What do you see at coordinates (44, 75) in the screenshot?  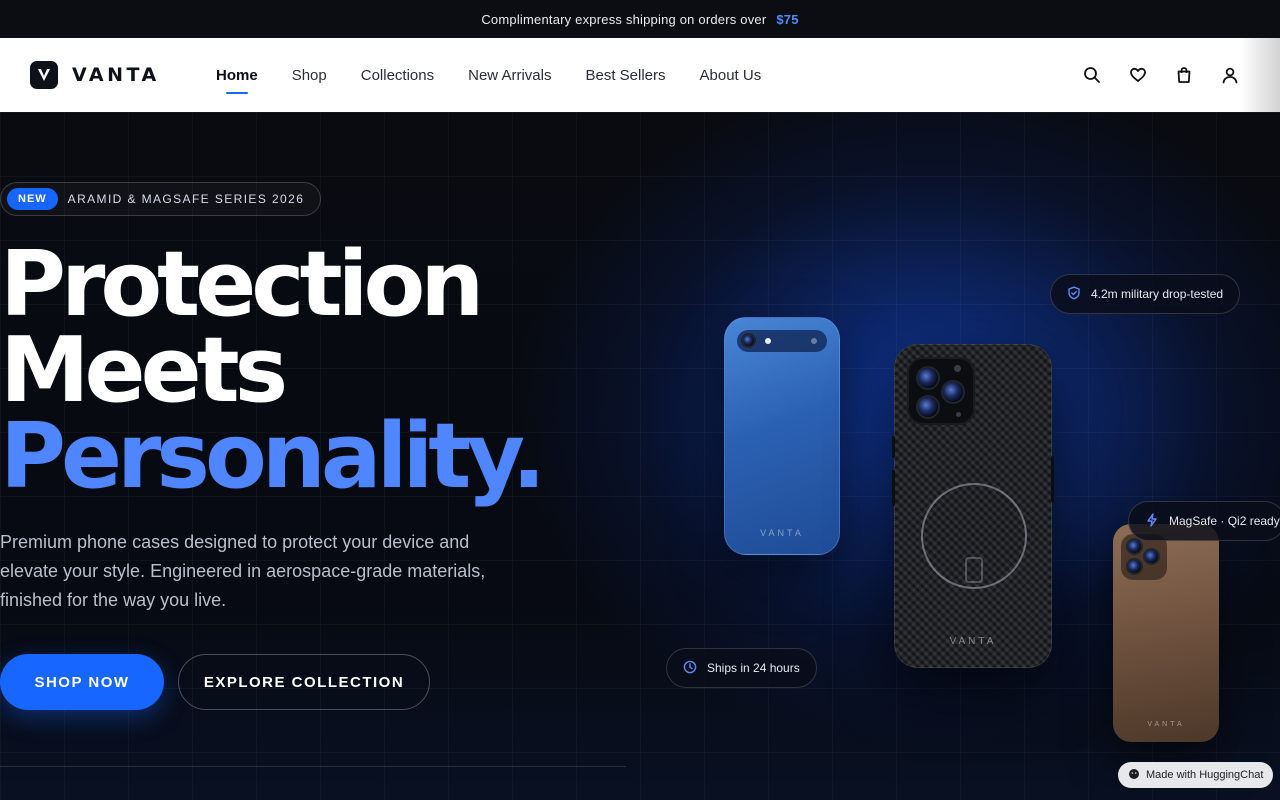 I see `logo-mark-icon` at bounding box center [44, 75].